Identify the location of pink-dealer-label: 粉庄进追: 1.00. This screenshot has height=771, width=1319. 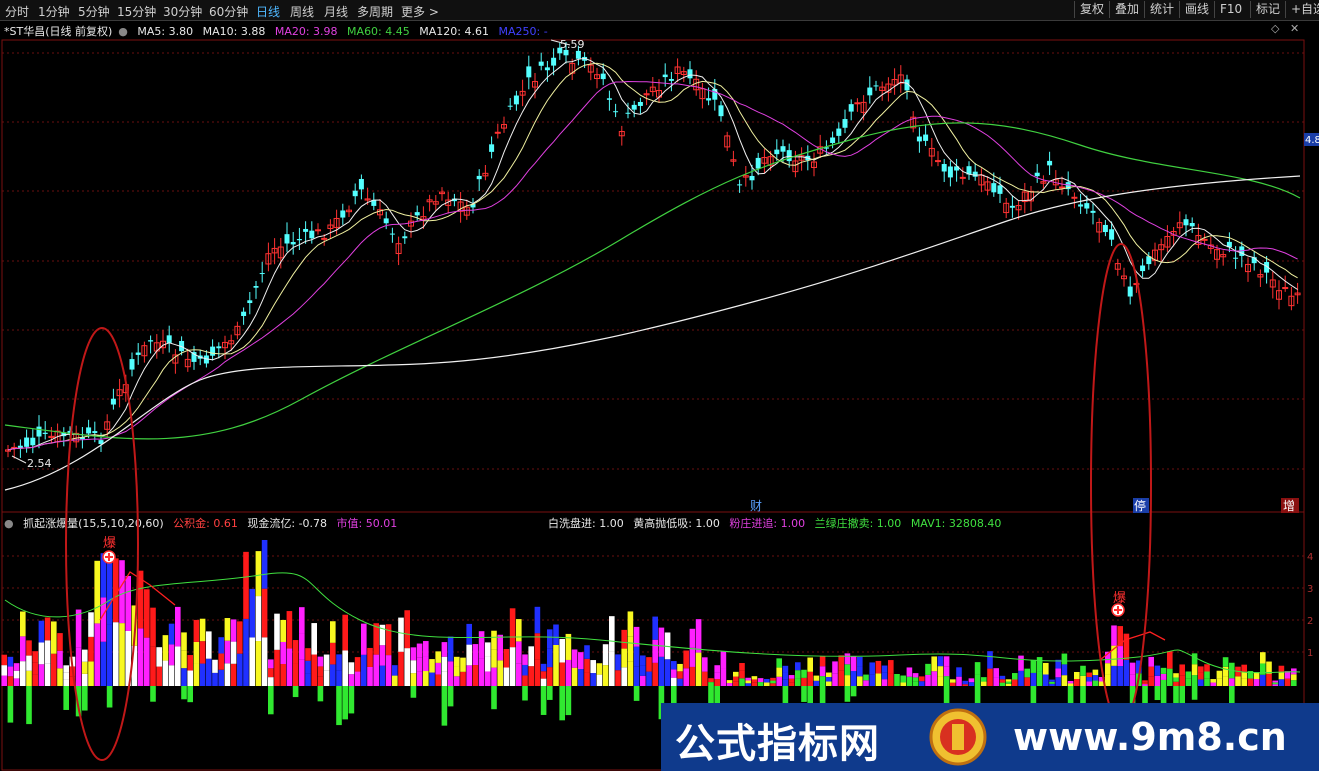
(767, 523).